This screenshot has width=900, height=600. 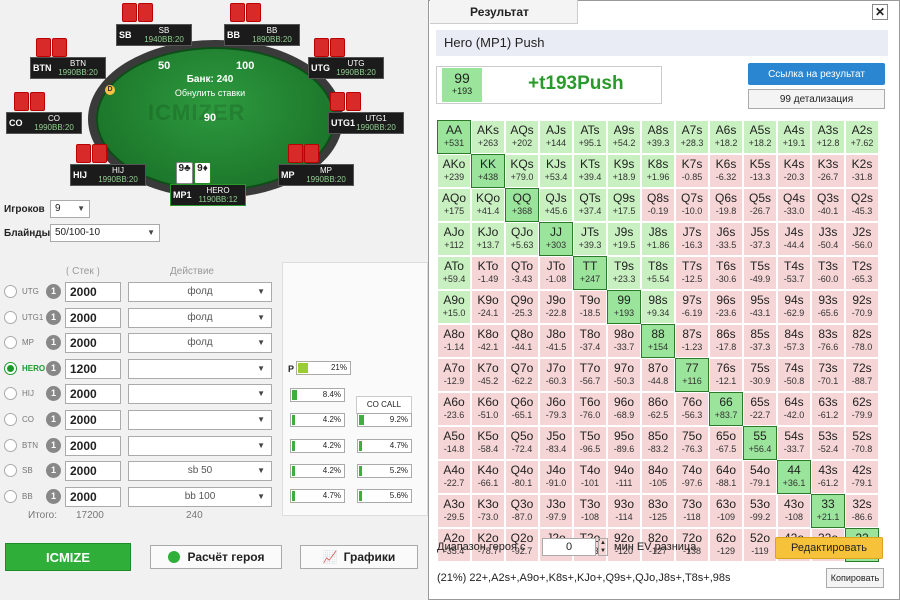 I want to click on range-cell: 96s -23.6, so click(x=726, y=307).